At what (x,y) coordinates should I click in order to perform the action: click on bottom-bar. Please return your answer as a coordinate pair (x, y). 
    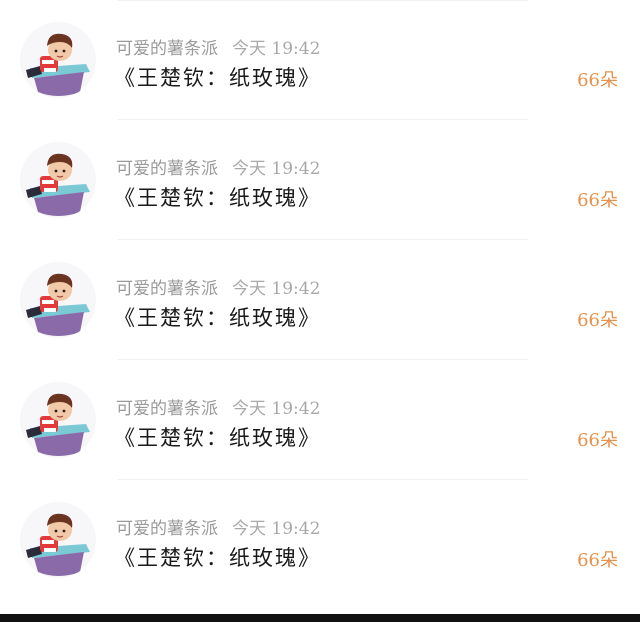
    Looking at the image, I should click on (320, 618).